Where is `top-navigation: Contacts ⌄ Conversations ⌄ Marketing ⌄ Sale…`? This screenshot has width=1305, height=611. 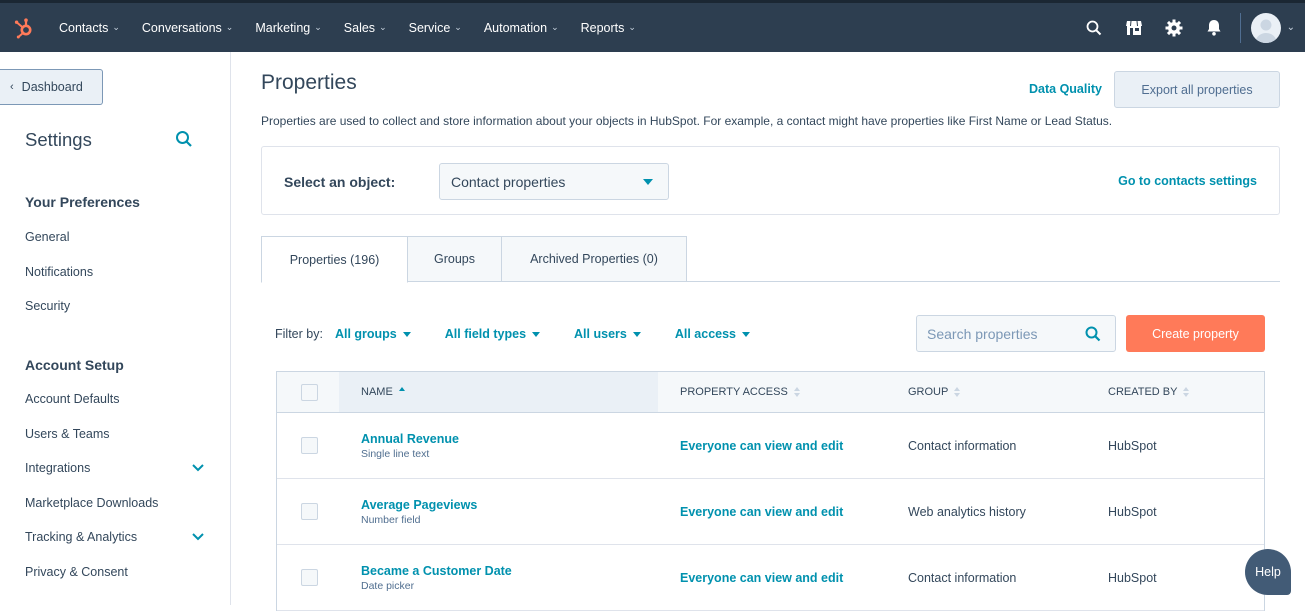 top-navigation: Contacts ⌄ Conversations ⌄ Marketing ⌄ Sale… is located at coordinates (652, 26).